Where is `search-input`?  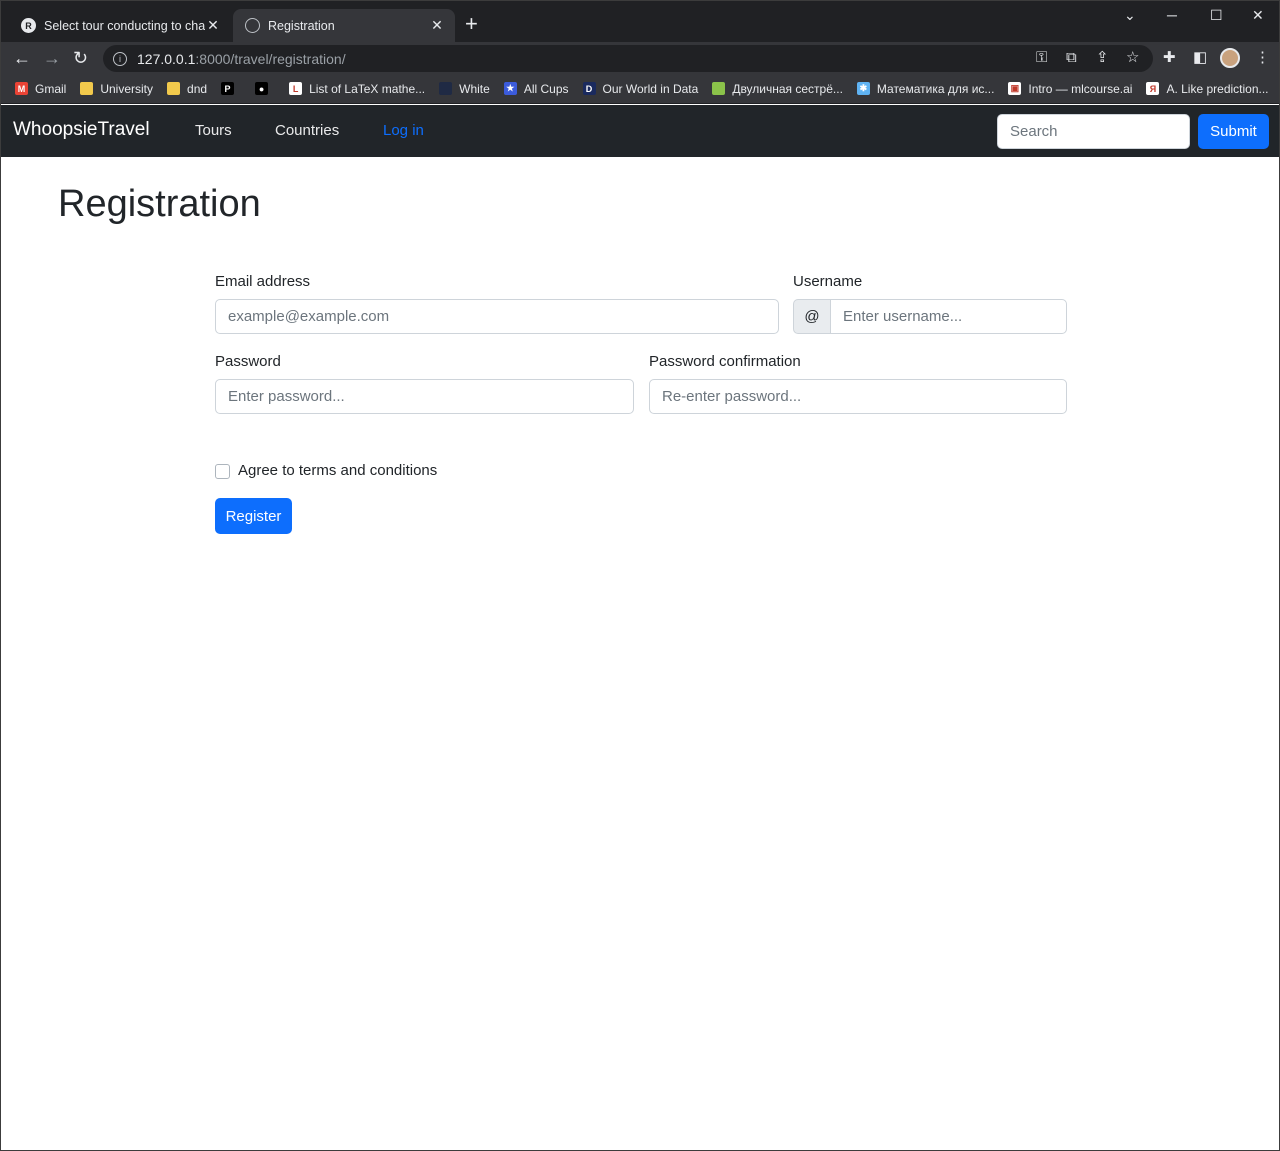
search-input is located at coordinates (1093, 131).